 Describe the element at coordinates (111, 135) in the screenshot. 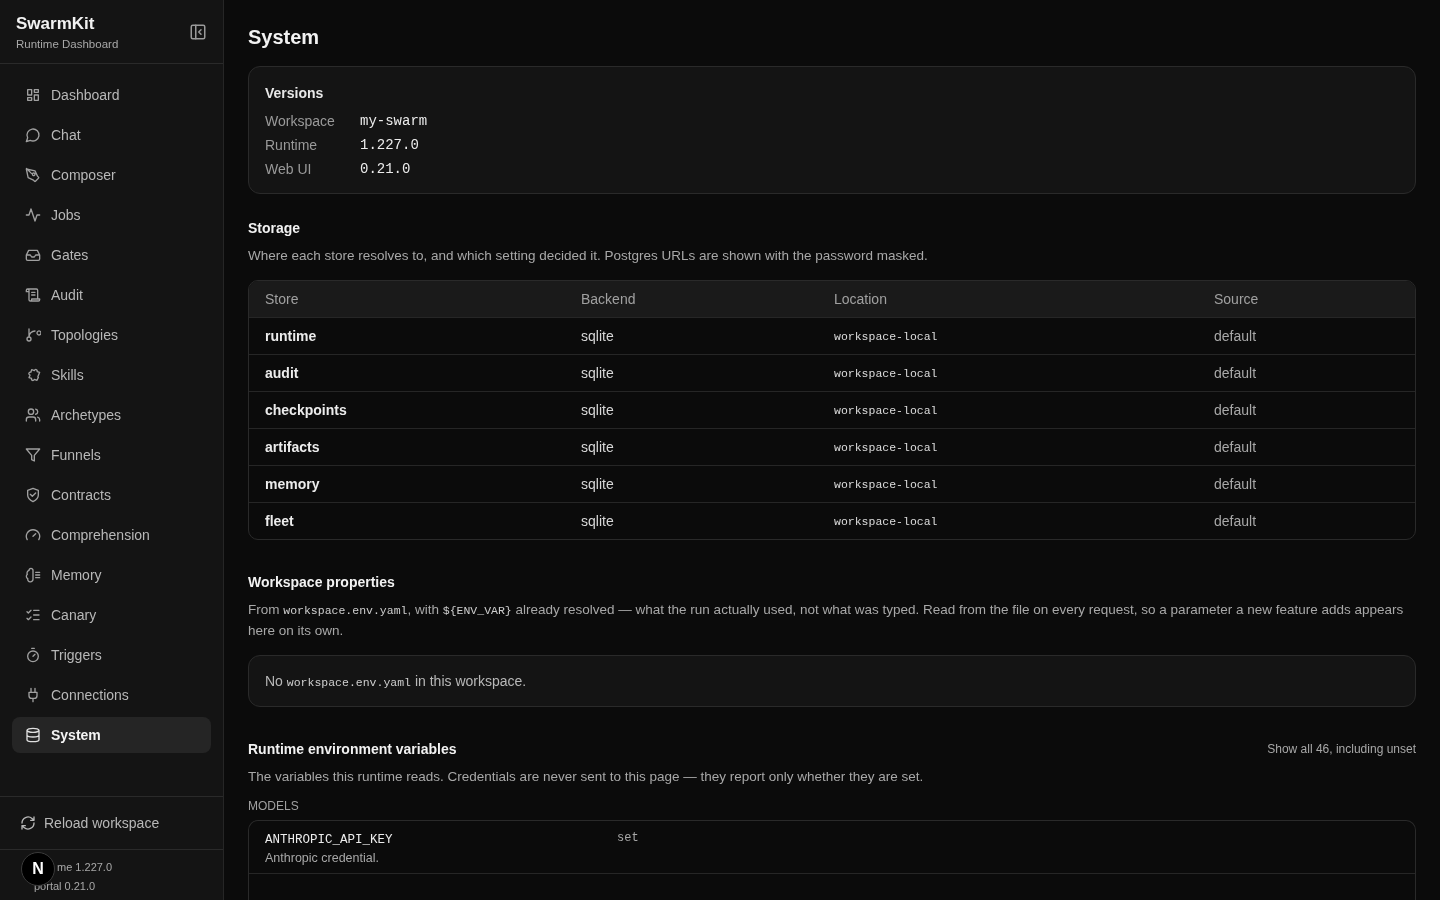

I see `nav-item: Chat` at that location.